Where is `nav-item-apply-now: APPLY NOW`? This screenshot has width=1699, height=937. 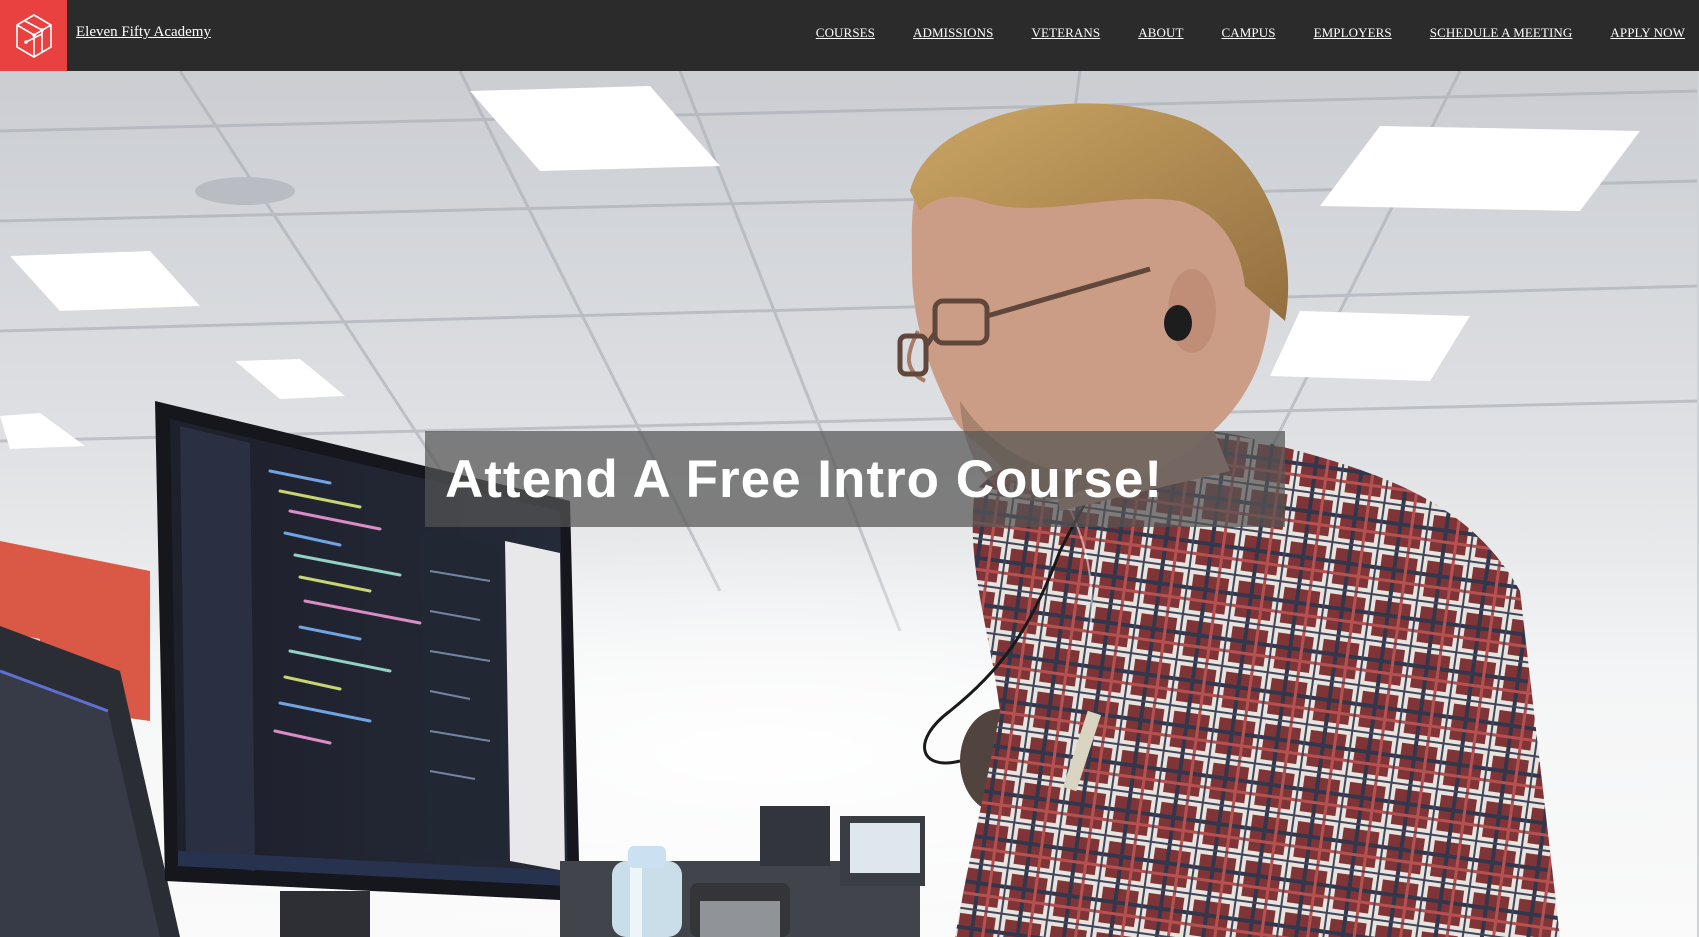 nav-item-apply-now: APPLY NOW is located at coordinates (1647, 33).